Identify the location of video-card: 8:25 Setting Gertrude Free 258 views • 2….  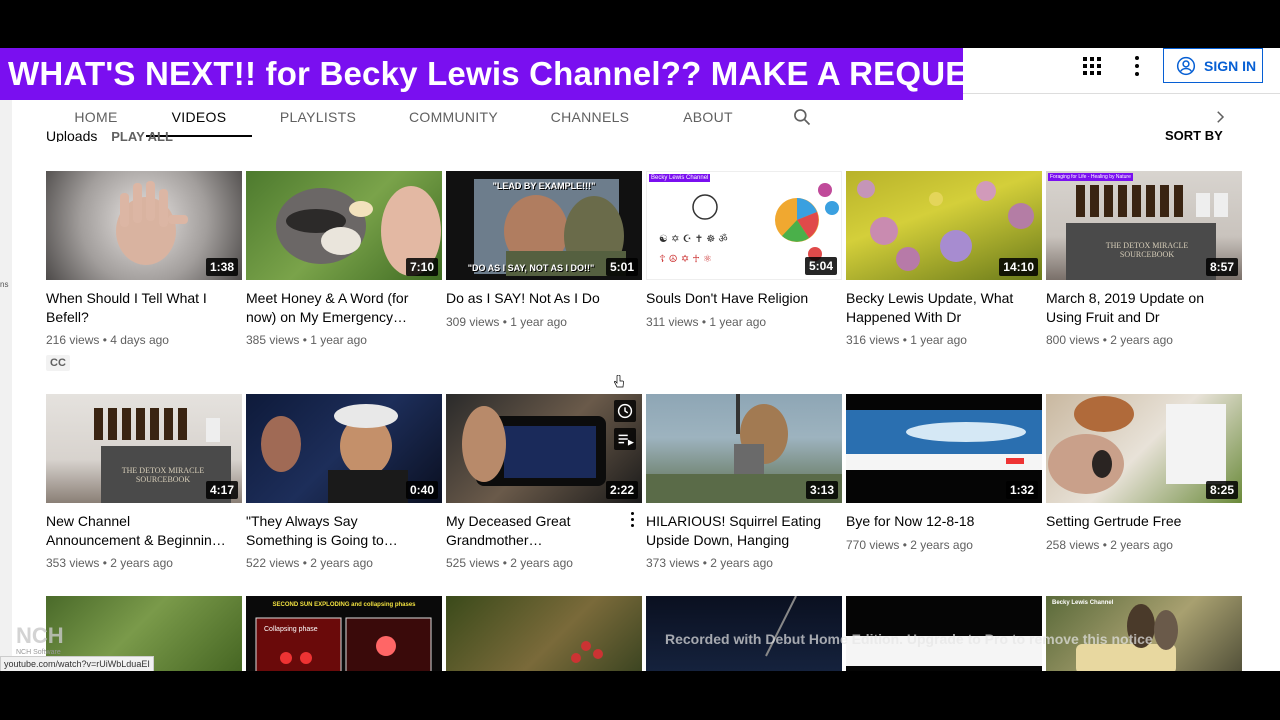
(1144, 499).